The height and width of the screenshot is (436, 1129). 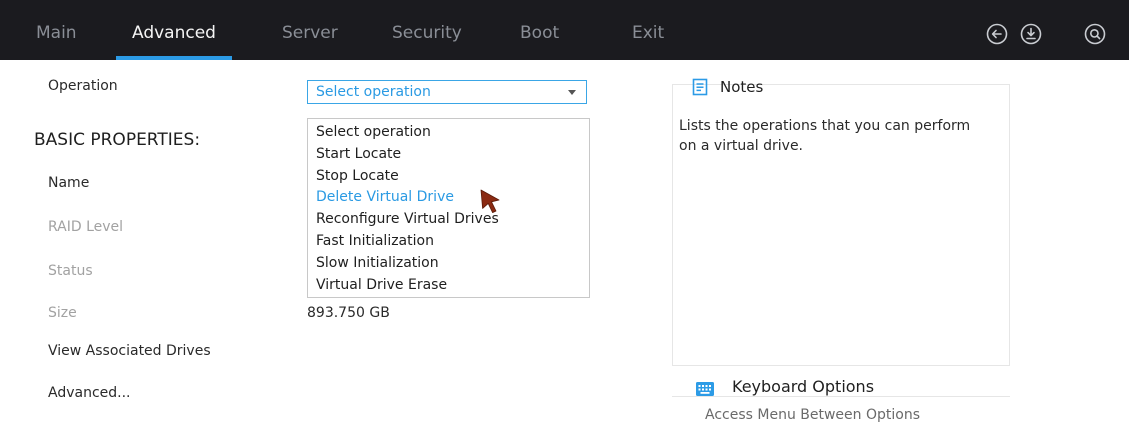 I want to click on save-circle-icon, so click(x=1031, y=34).